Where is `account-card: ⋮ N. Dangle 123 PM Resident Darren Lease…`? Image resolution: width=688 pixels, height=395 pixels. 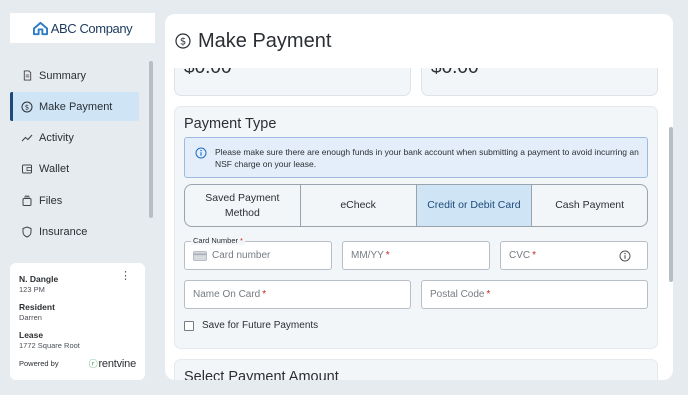
account-card: ⋮ N. Dangle 123 PM Resident Darren Lease… is located at coordinates (77, 321).